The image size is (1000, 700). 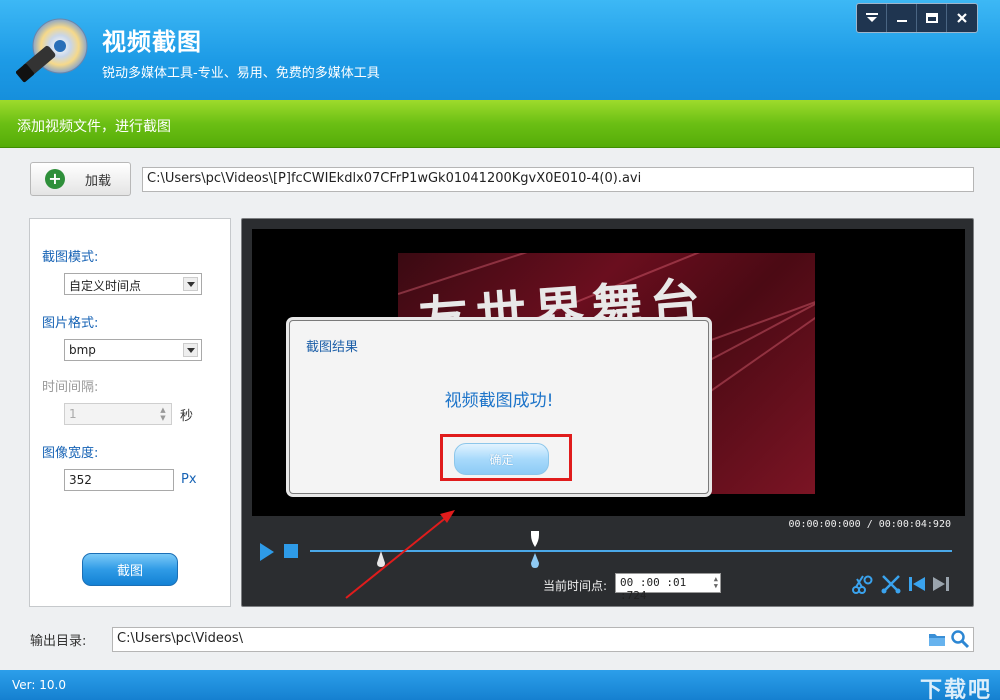 What do you see at coordinates (891, 584) in the screenshot?
I see `cut-icon` at bounding box center [891, 584].